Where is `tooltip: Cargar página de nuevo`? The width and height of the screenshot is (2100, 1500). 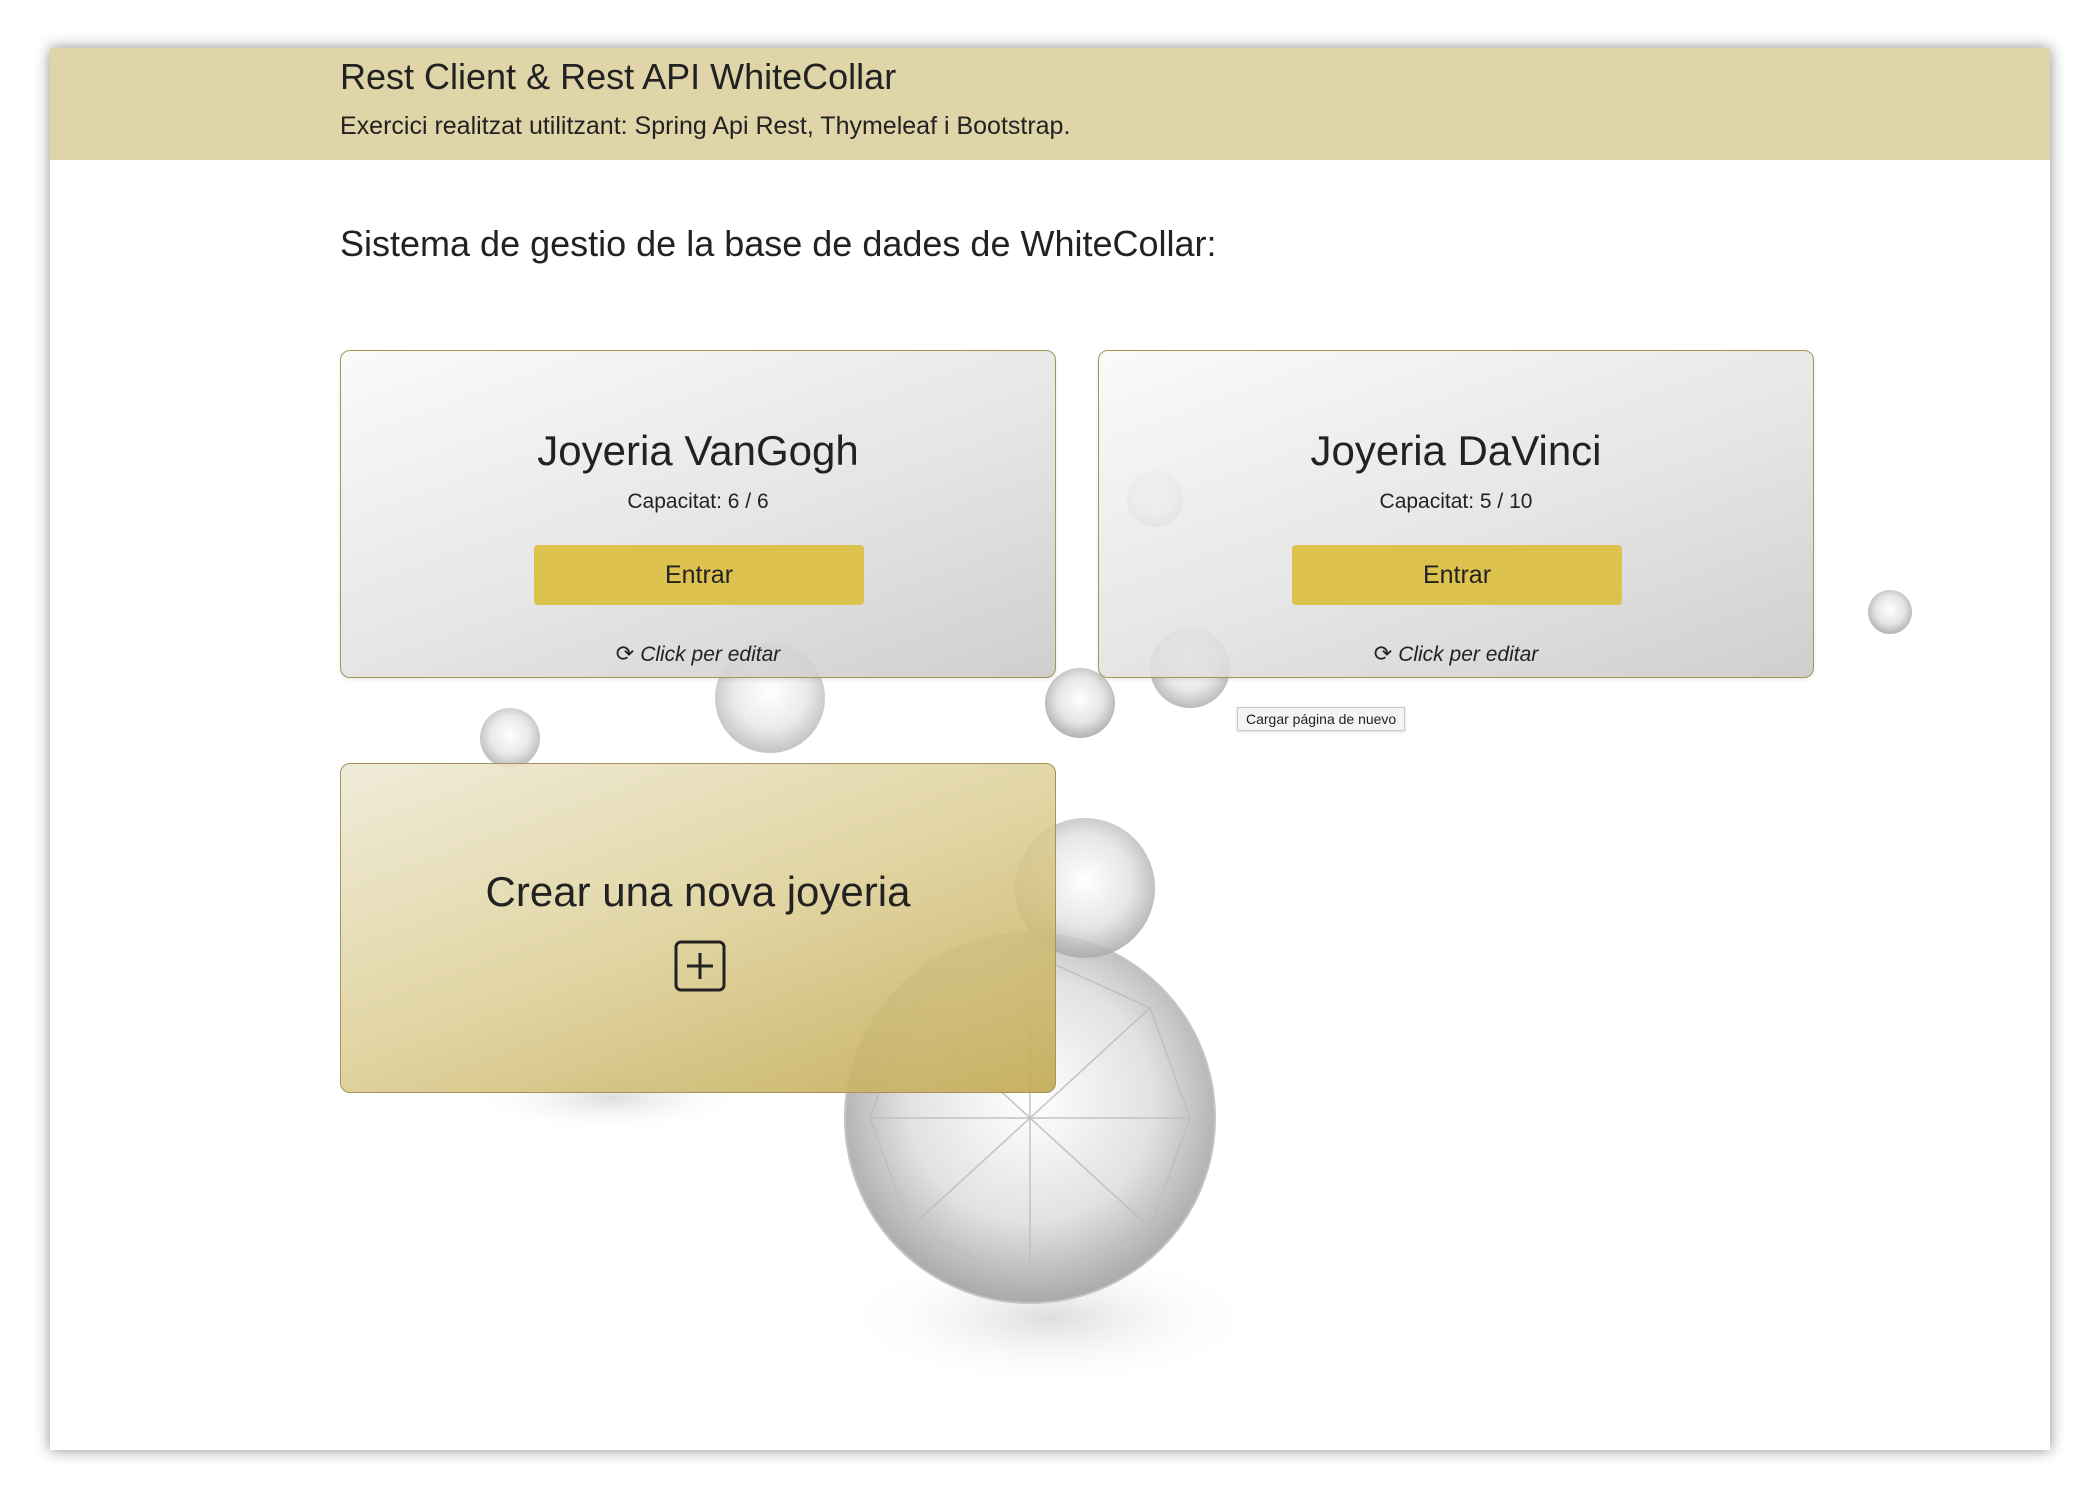
tooltip: Cargar página de nuevo is located at coordinates (1321, 719).